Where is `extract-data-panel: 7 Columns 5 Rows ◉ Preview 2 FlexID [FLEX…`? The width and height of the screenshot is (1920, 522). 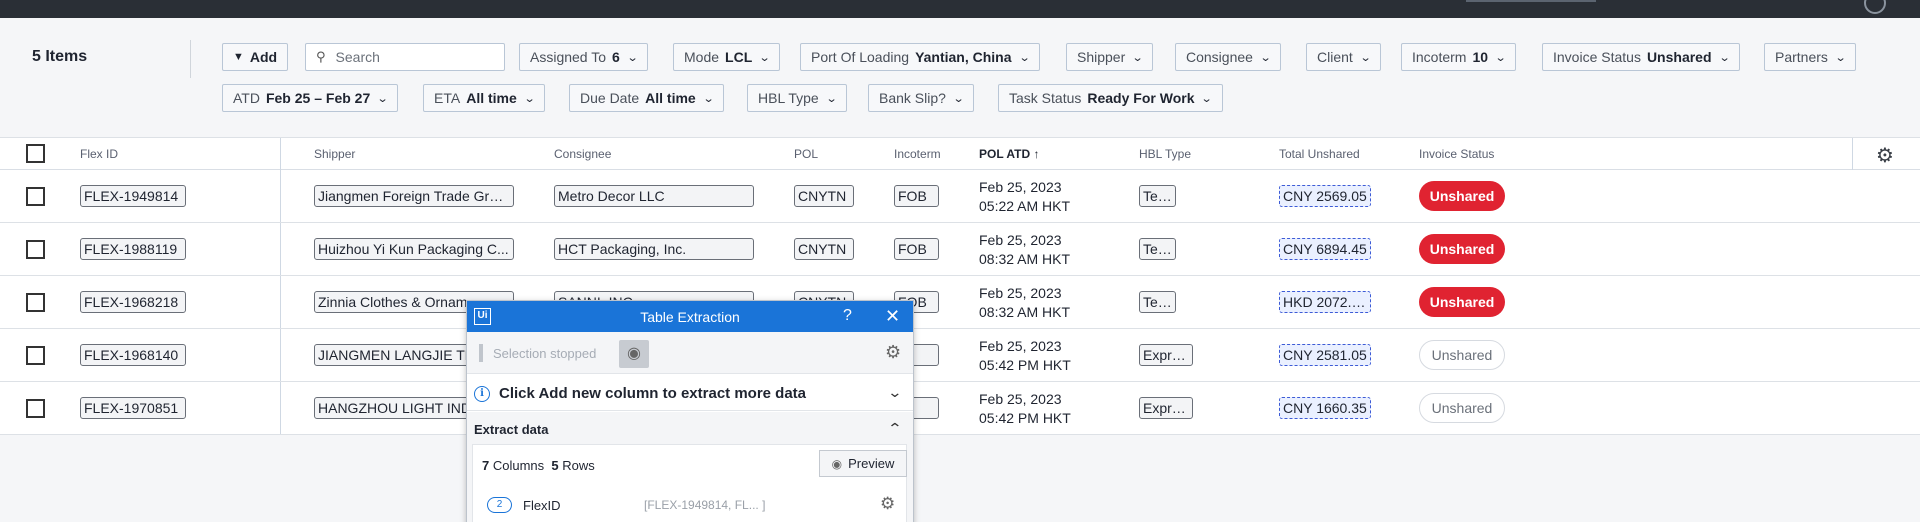 extract-data-panel: 7 Columns 5 Rows ◉ Preview 2 FlexID [FLEX… is located at coordinates (689, 483).